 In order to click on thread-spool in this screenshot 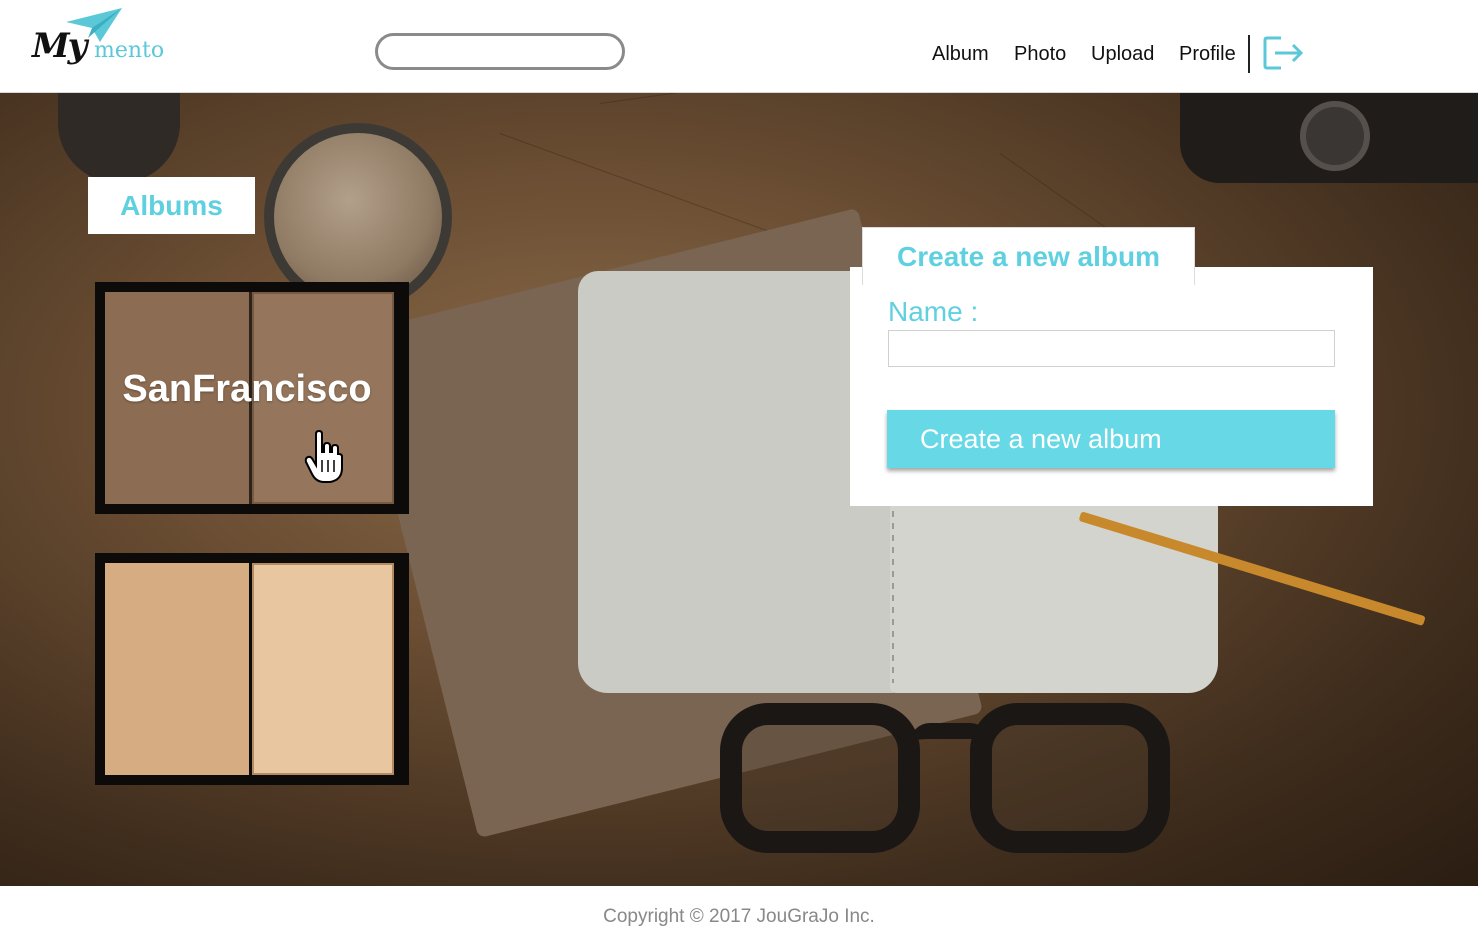, I will do `click(119, 138)`.